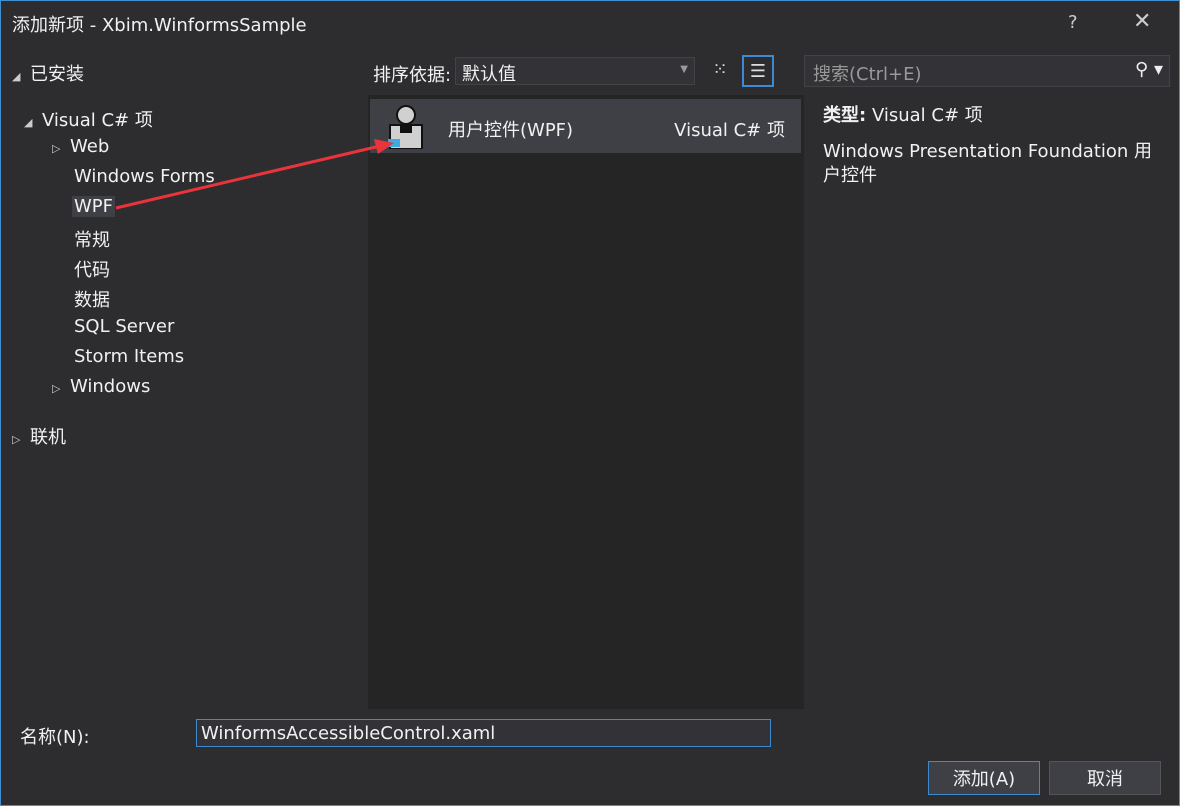  What do you see at coordinates (1105, 778) in the screenshot?
I see `cancel-button: 取消` at bounding box center [1105, 778].